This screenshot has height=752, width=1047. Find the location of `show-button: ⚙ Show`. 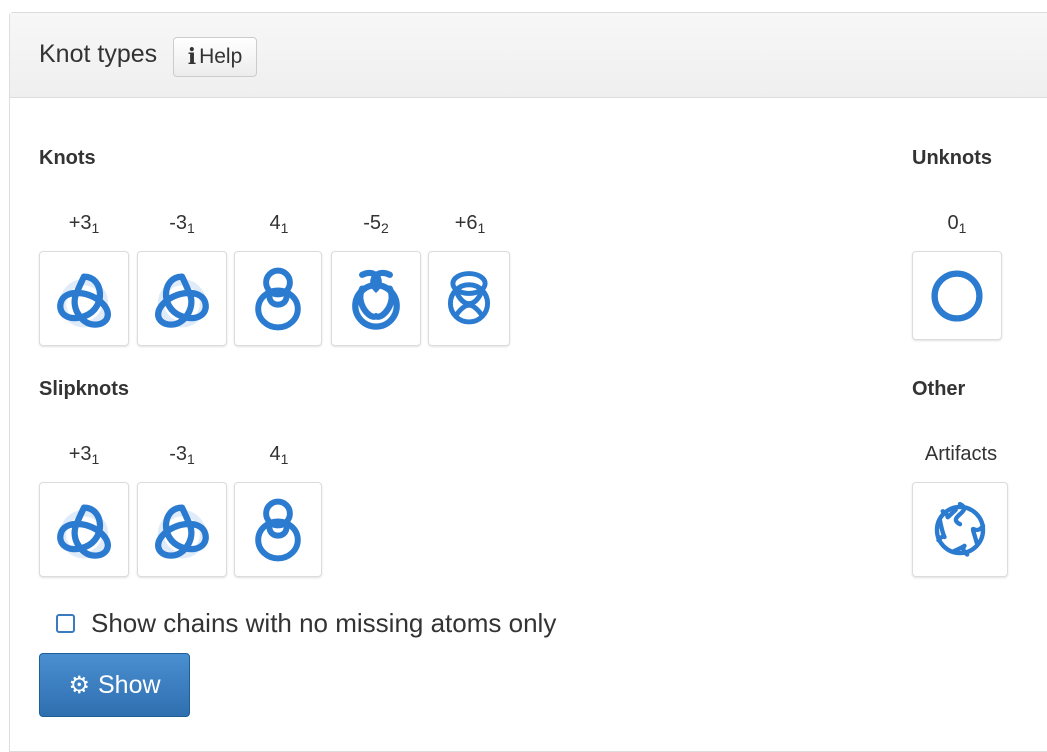

show-button: ⚙ Show is located at coordinates (114, 685).